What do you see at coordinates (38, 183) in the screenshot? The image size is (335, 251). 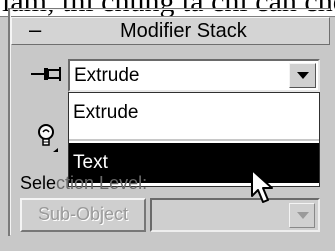 I see `selection-level-label-visible: Sele` at bounding box center [38, 183].